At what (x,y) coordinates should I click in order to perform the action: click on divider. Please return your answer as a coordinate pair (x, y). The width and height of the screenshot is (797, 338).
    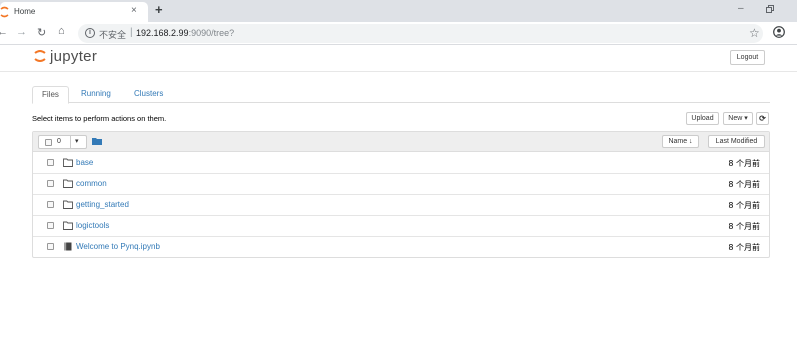
    Looking at the image, I should click on (70, 142).